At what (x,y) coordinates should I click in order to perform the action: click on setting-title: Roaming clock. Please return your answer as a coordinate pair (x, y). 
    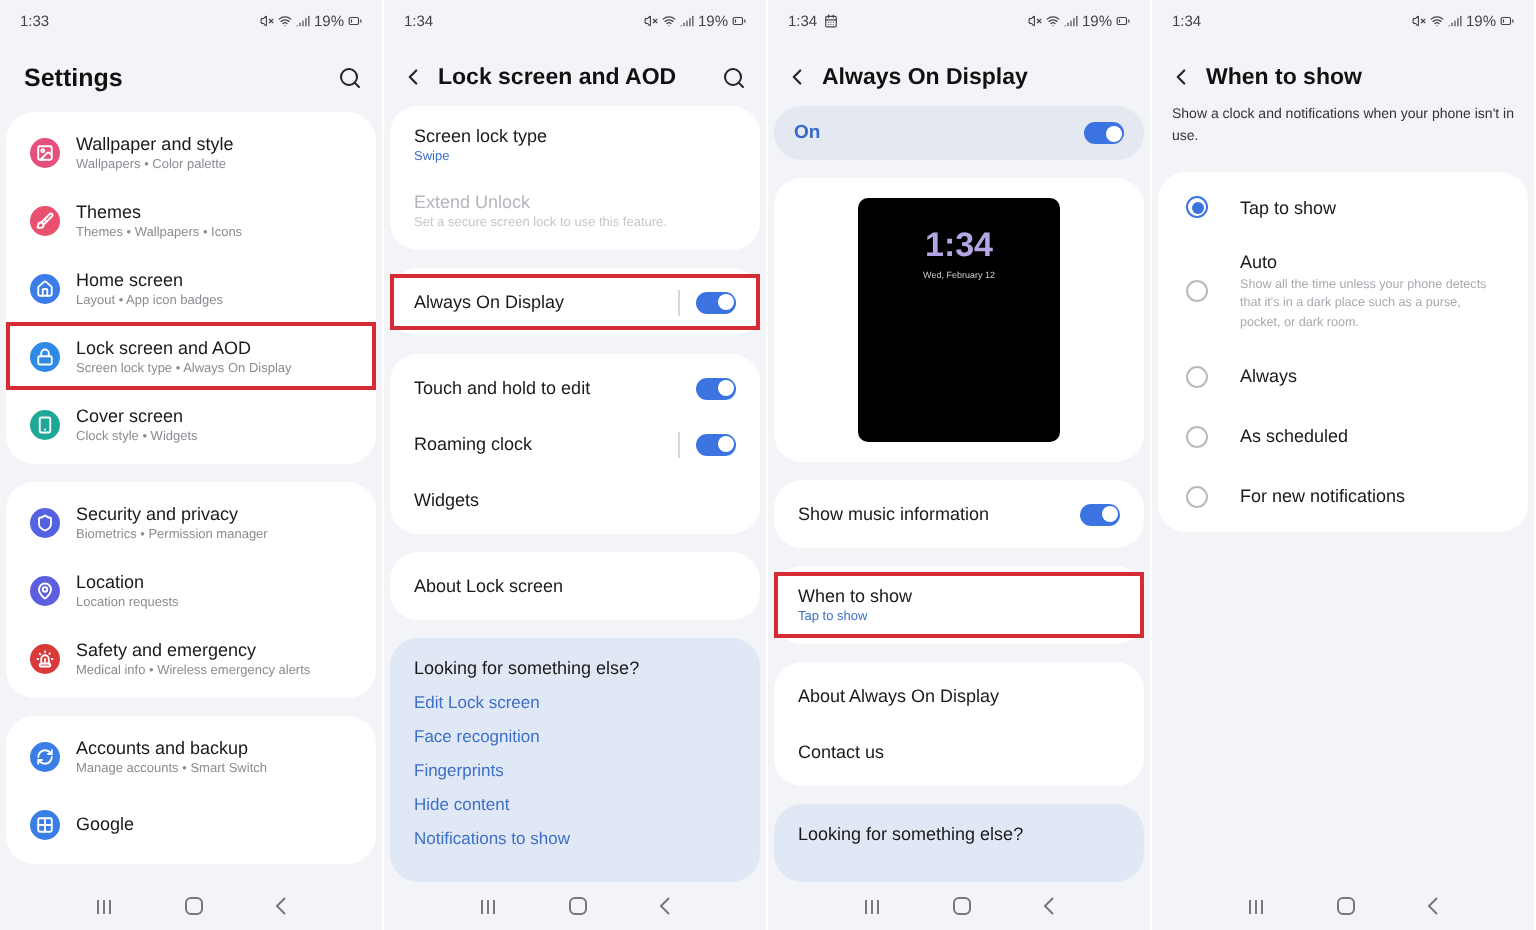
    Looking at the image, I should click on (538, 444).